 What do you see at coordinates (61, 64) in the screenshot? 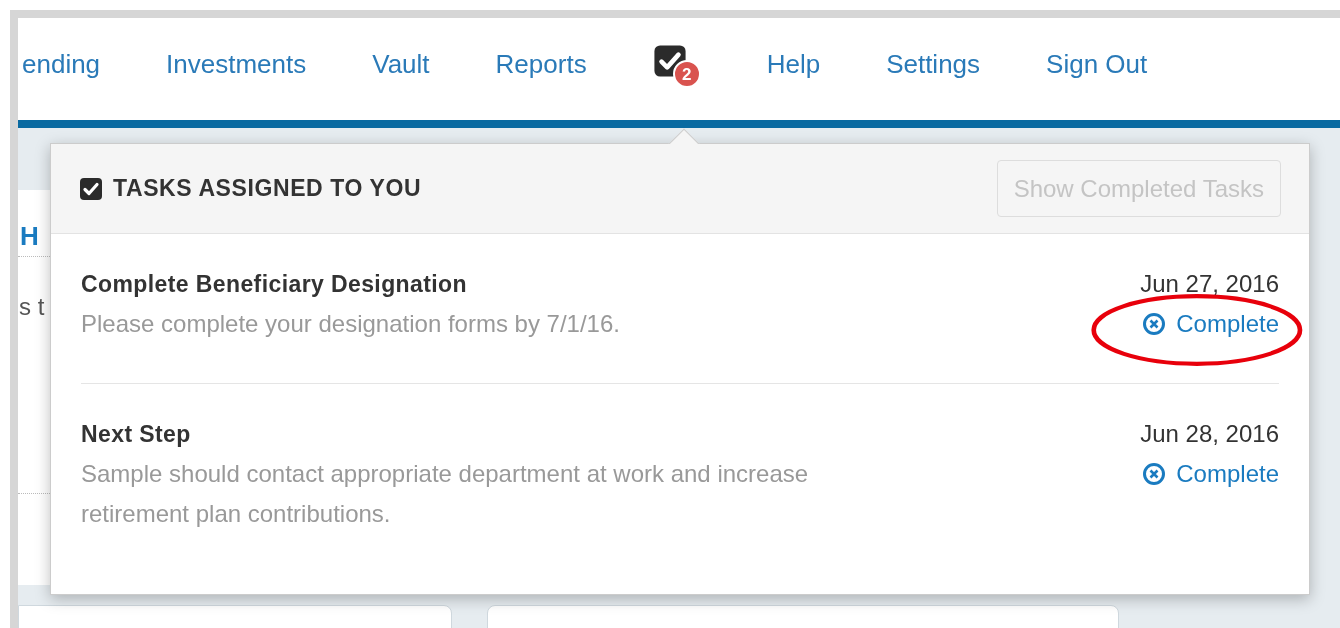
I see `nav-link: ending` at bounding box center [61, 64].